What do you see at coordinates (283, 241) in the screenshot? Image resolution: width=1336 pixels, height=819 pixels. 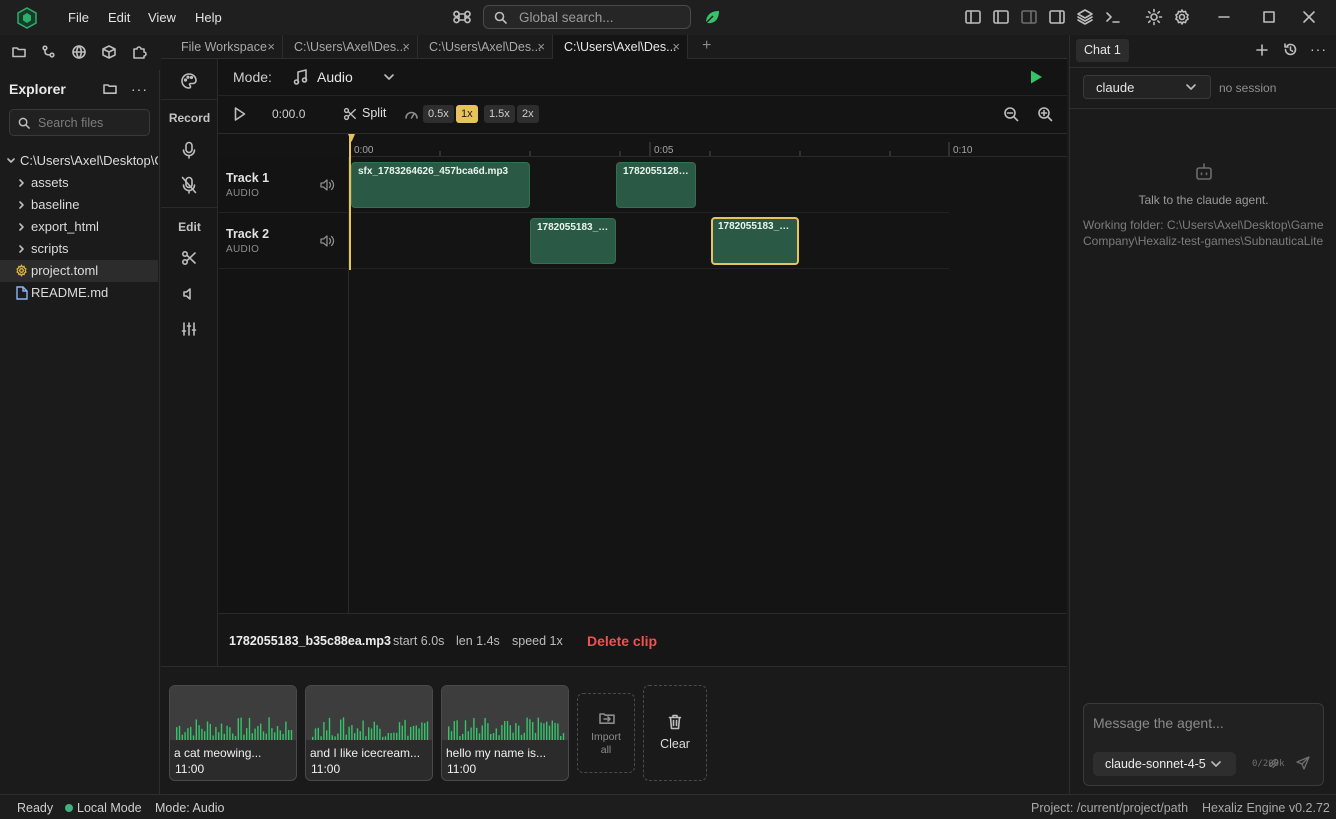 I see `track-header-2: Track 2 AUDIO` at bounding box center [283, 241].